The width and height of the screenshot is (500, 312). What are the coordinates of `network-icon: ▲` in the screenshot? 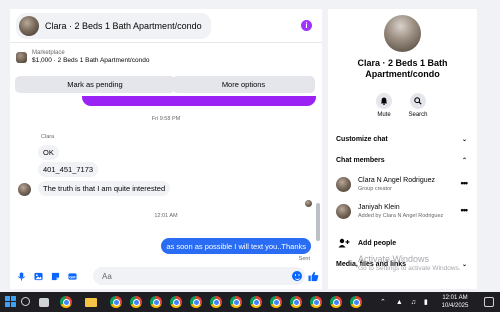 It's located at (399, 302).